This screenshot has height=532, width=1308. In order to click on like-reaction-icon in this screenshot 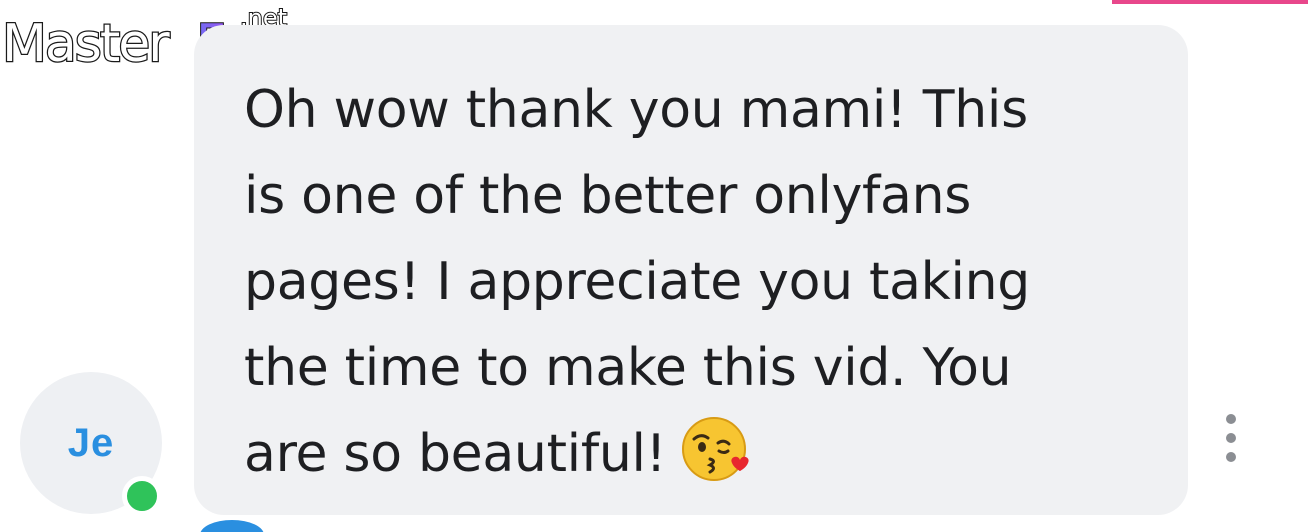, I will do `click(232, 526)`.